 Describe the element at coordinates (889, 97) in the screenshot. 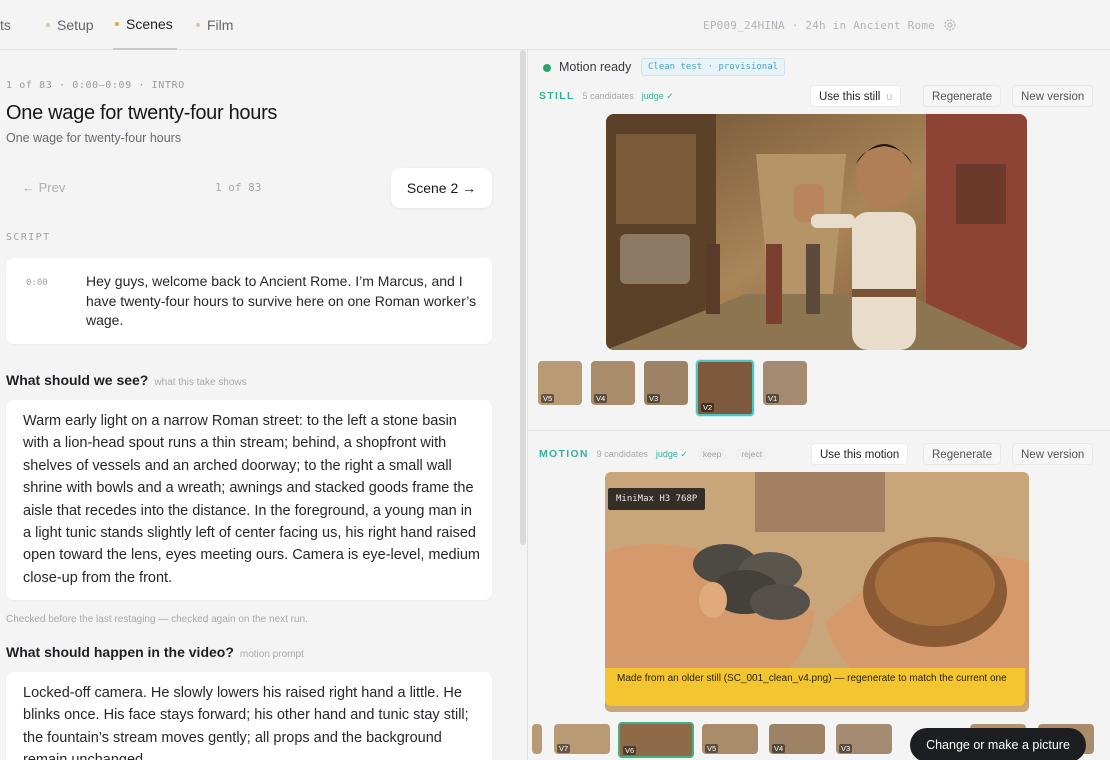

I see `shortcut-key: U` at that location.